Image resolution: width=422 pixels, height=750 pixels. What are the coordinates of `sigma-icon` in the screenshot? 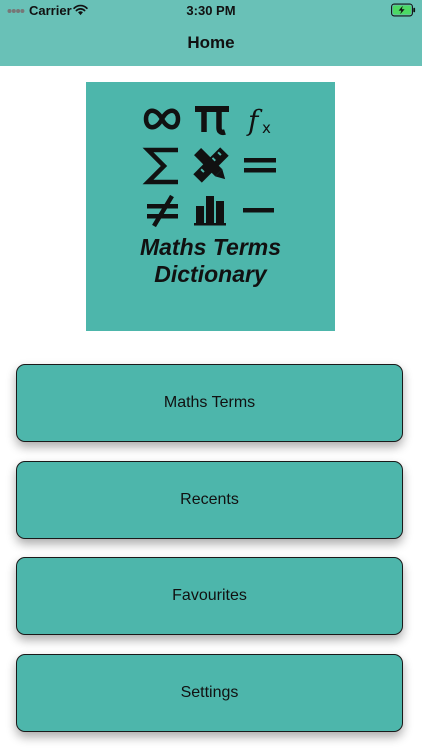 It's located at (160, 166).